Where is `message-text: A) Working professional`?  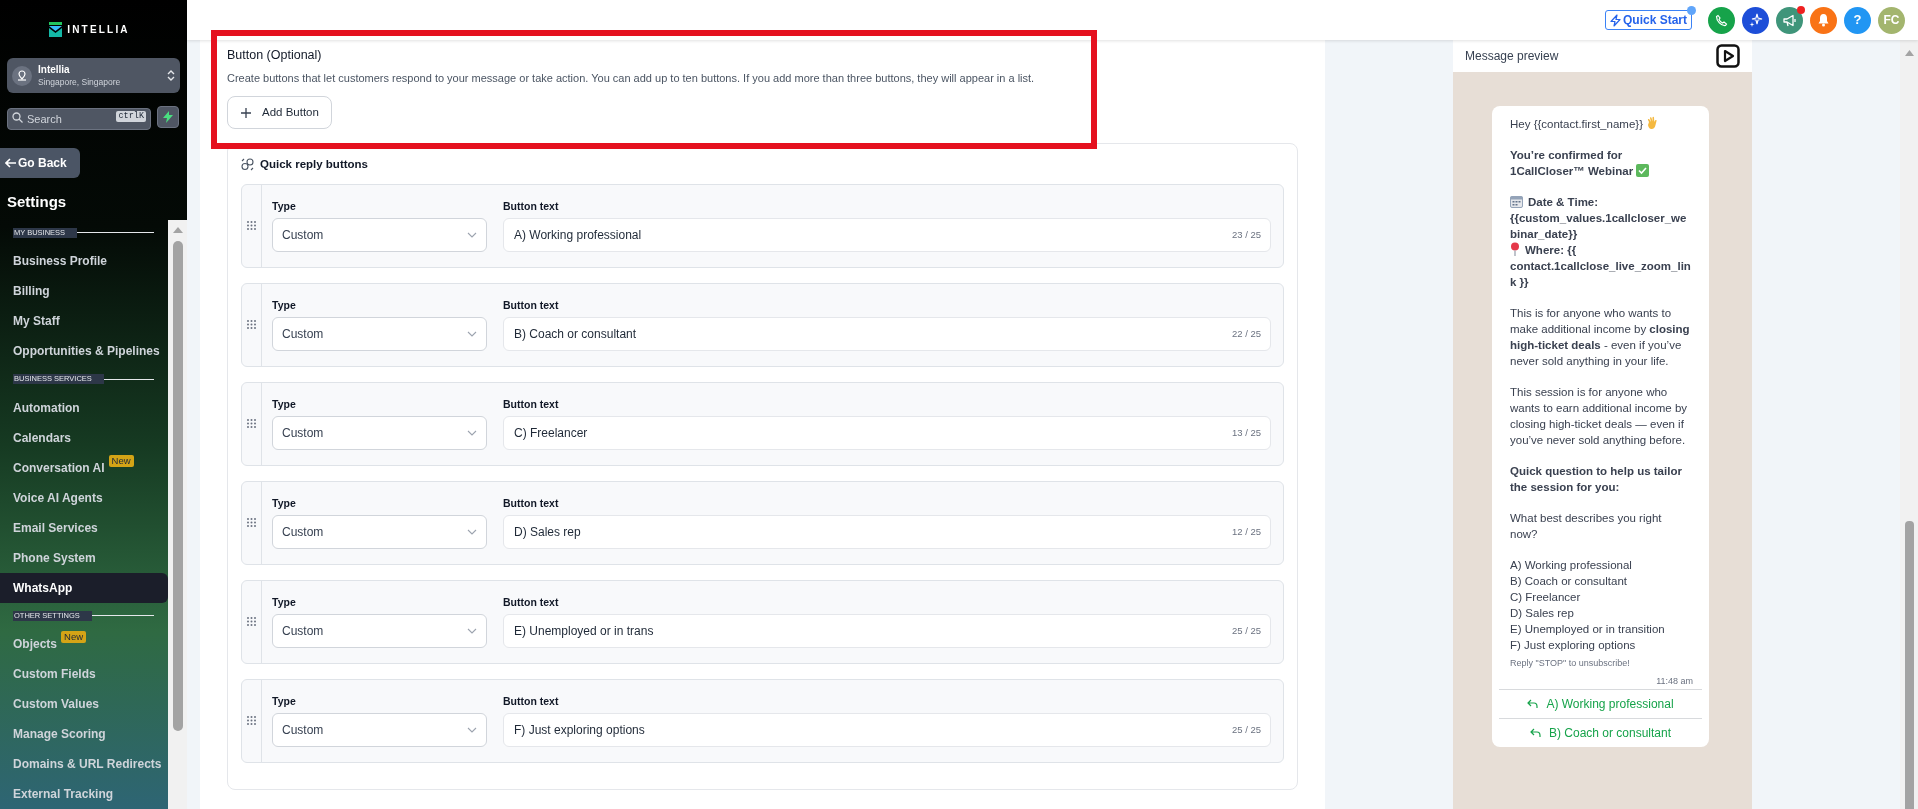 message-text: A) Working professional is located at coordinates (1571, 565).